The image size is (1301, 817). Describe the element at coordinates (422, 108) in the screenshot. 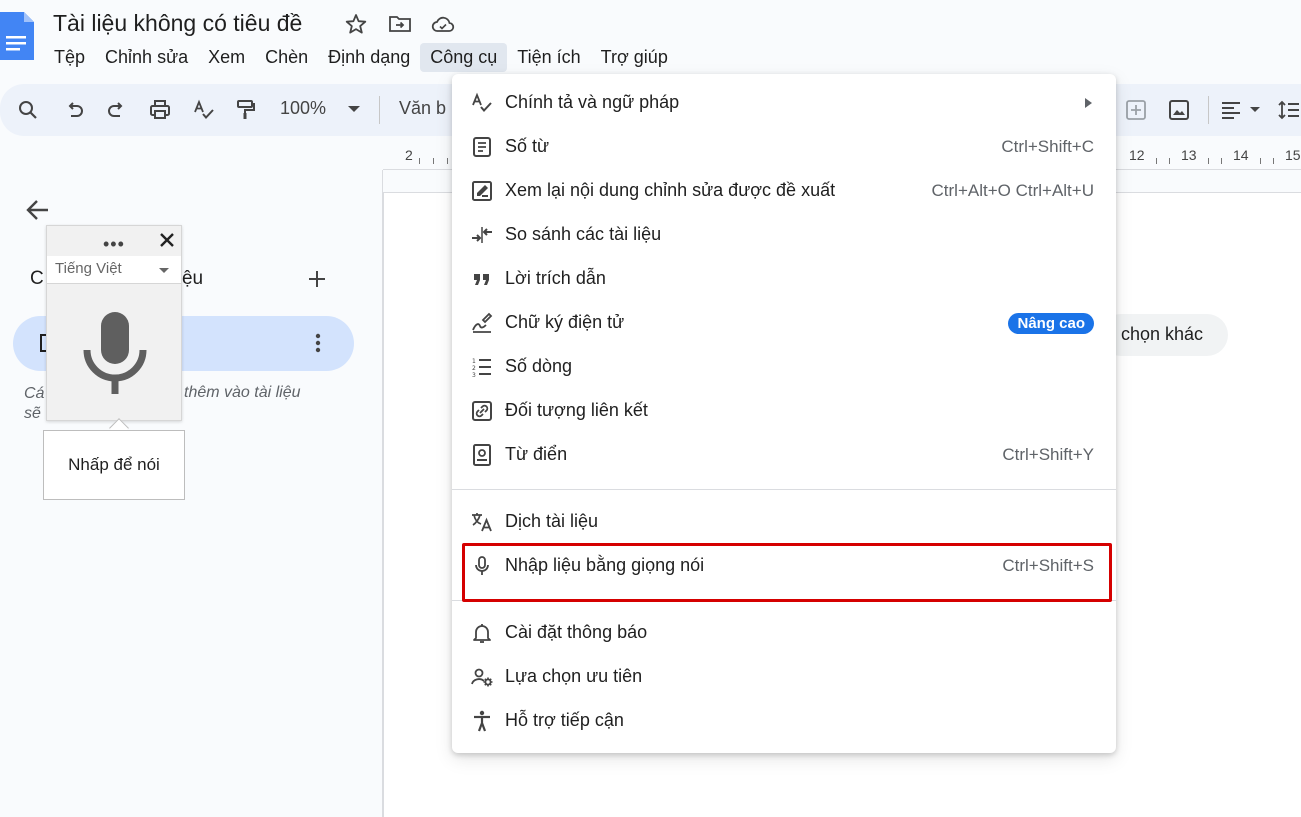

I see `paragraph-style-select: Văn b` at that location.